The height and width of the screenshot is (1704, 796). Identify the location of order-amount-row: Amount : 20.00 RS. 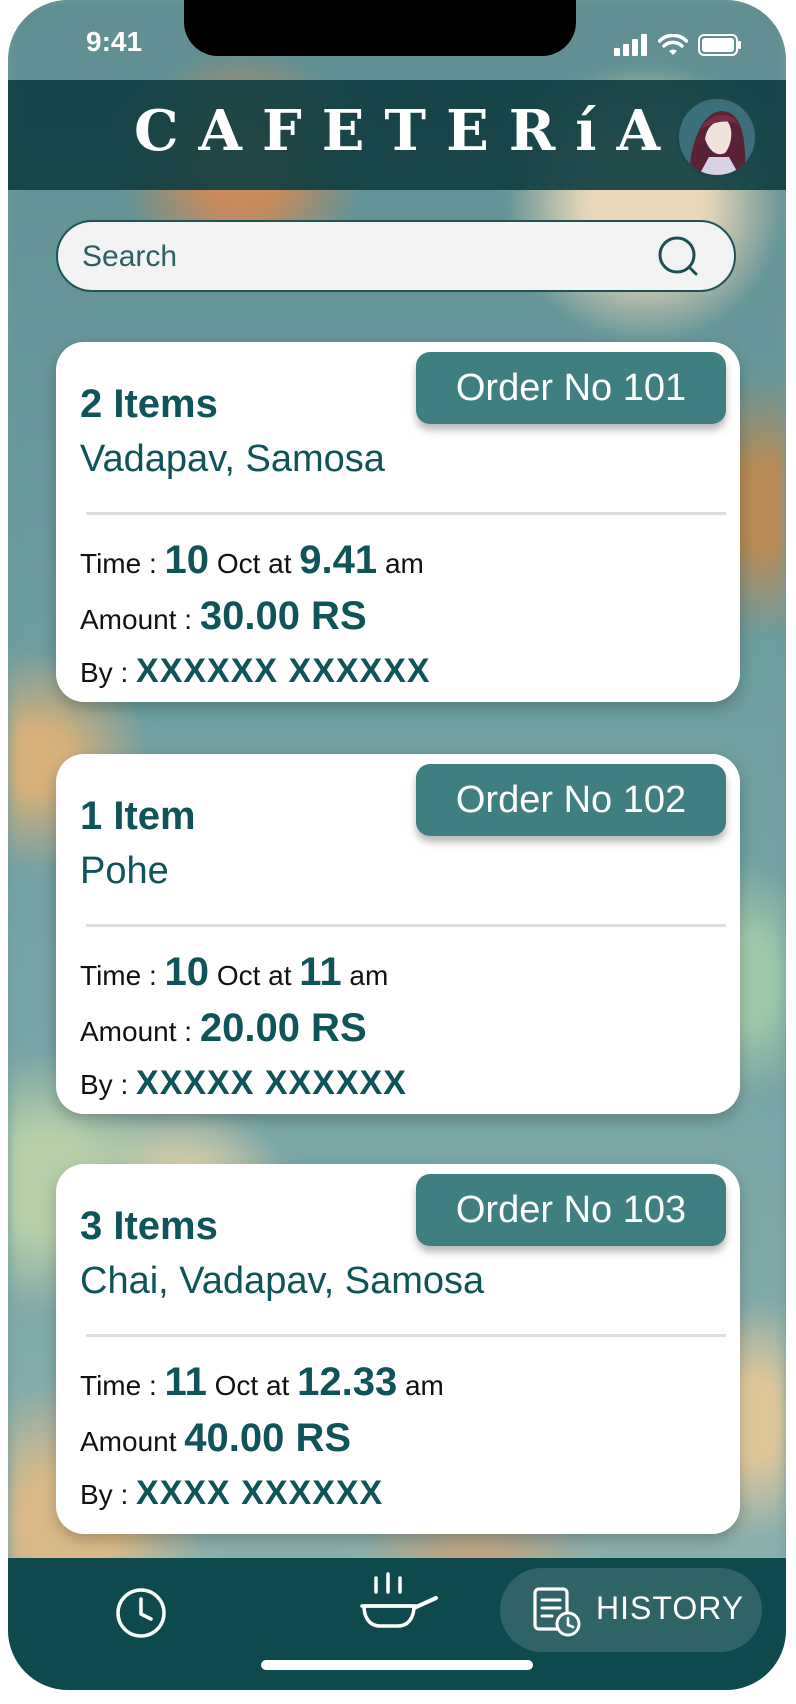
(223, 1028).